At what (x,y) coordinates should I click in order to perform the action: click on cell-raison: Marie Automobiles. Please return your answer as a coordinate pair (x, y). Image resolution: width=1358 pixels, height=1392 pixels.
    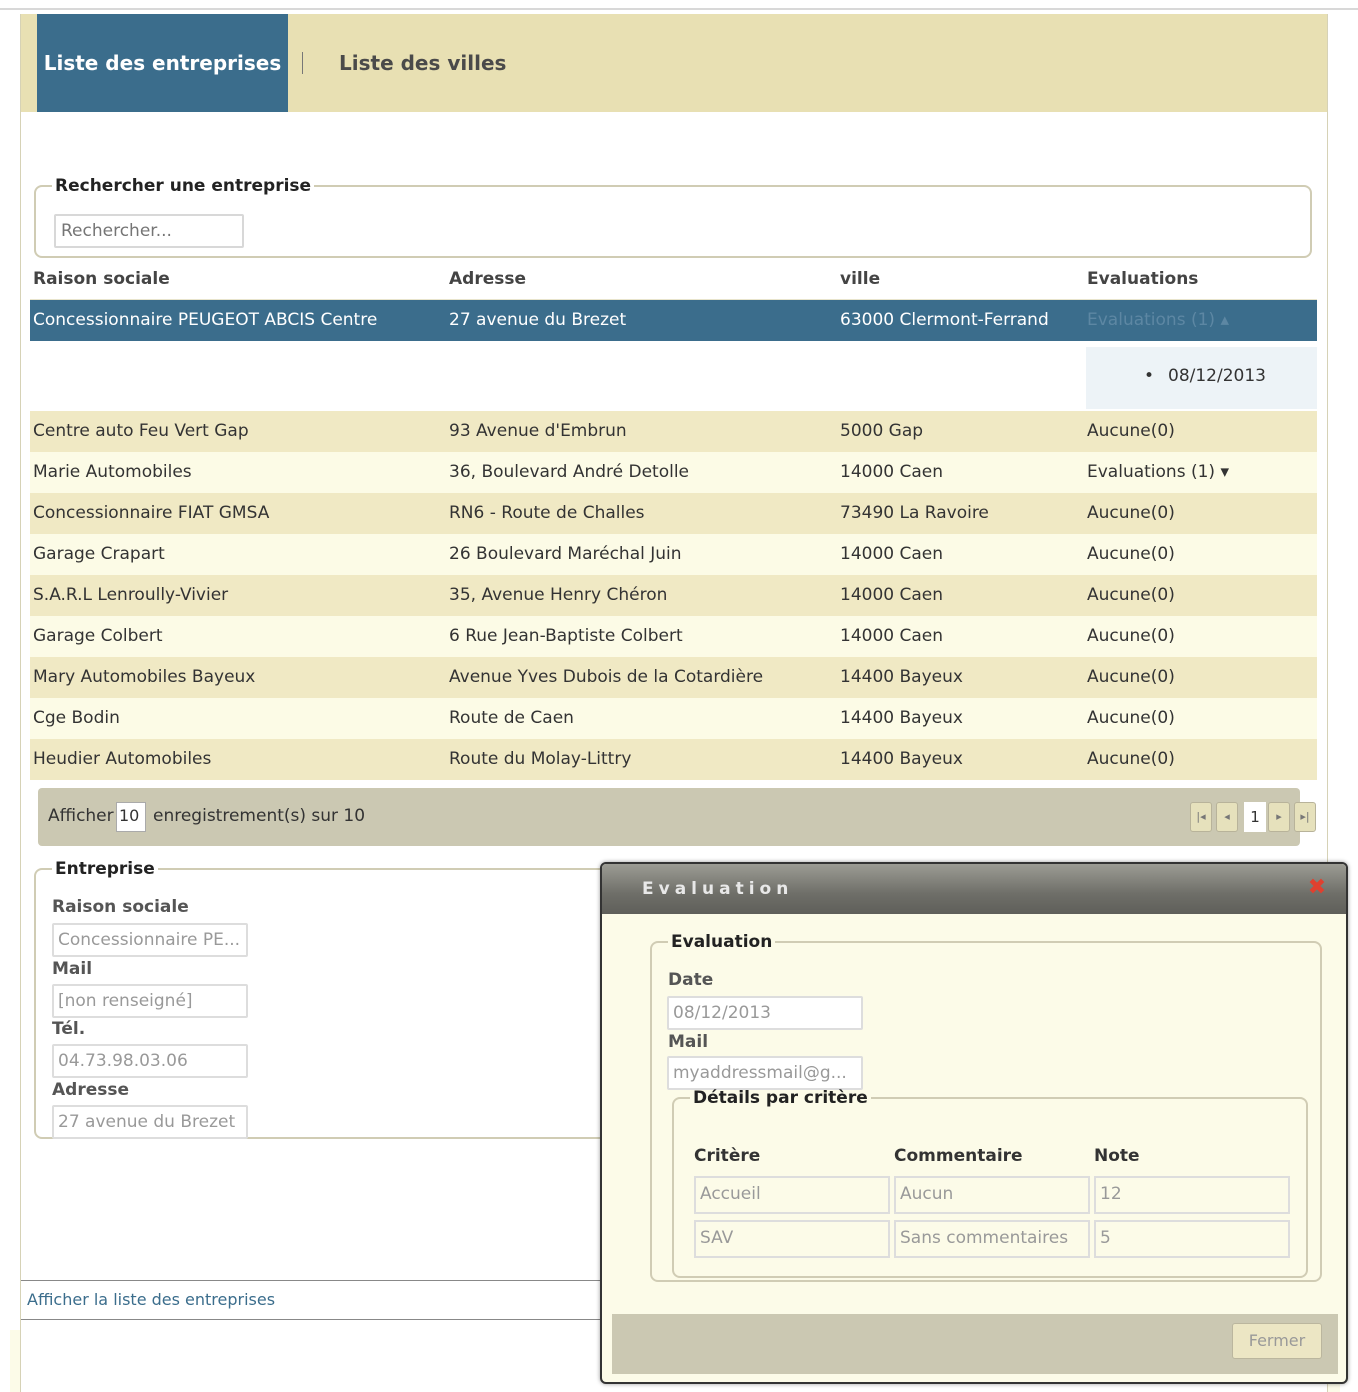
    Looking at the image, I should click on (112, 472).